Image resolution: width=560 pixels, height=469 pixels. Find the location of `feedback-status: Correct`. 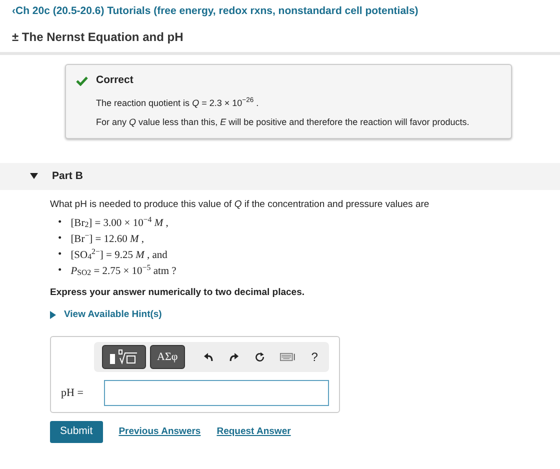

feedback-status: Correct is located at coordinates (115, 80).